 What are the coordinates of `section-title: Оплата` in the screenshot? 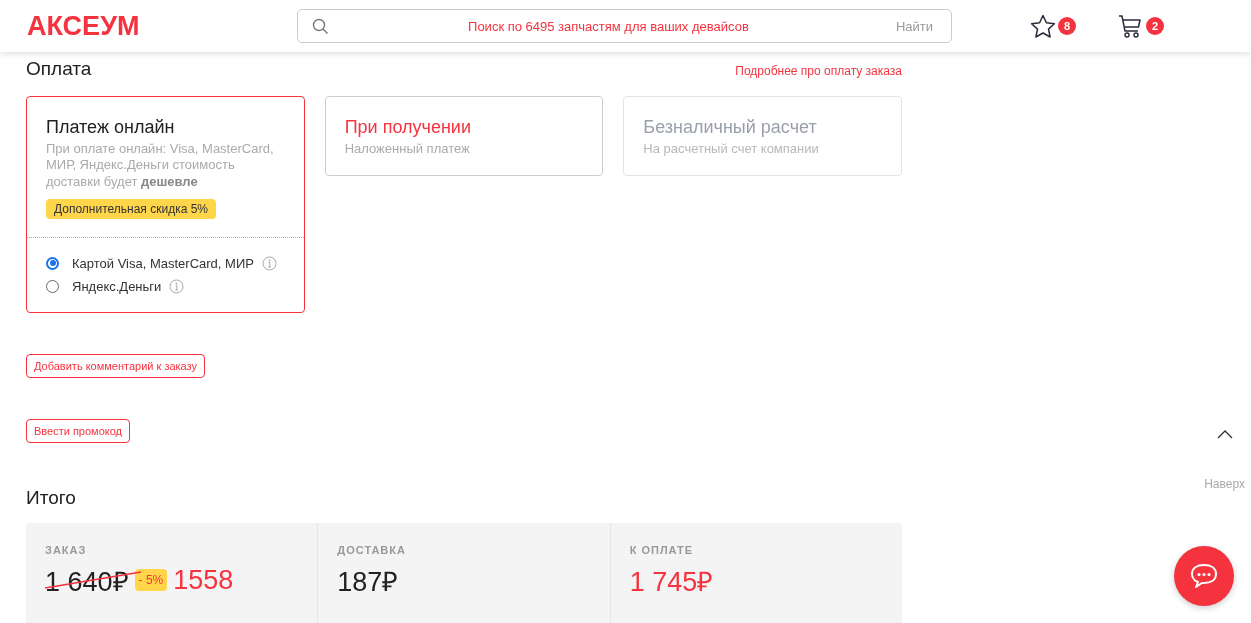 It's located at (59, 69).